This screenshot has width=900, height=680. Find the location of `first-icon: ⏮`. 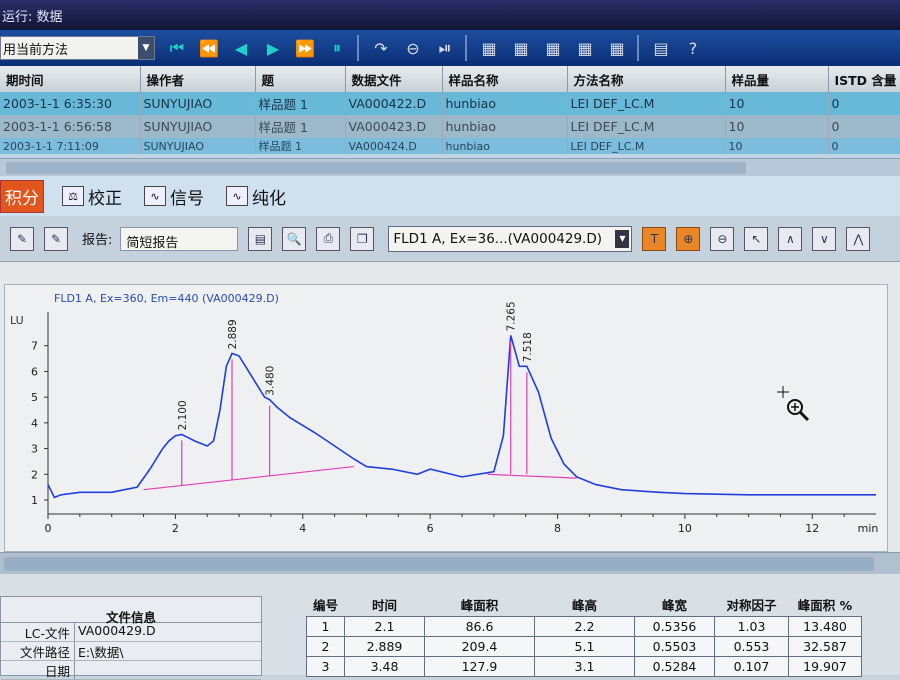

first-icon: ⏮ is located at coordinates (177, 48).